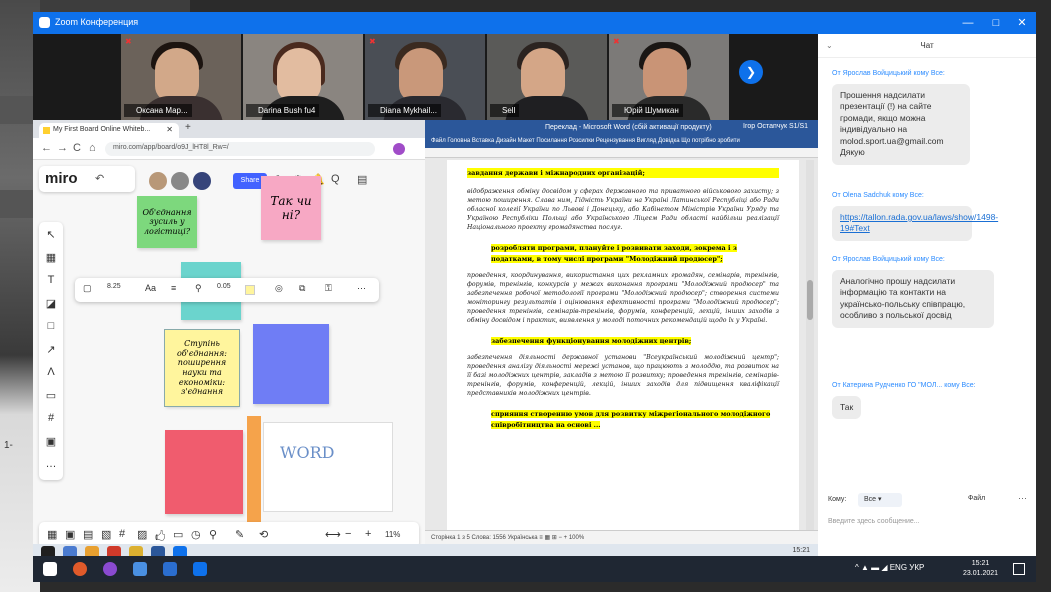  What do you see at coordinates (880, 500) in the screenshot?
I see `recipient-dropdown: Все ▾` at bounding box center [880, 500].